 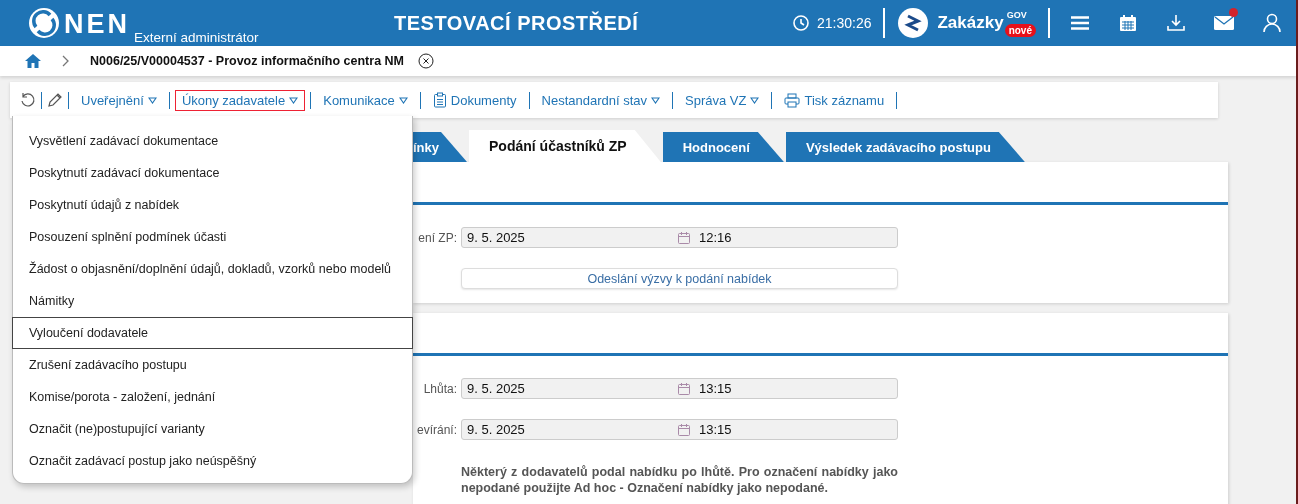 What do you see at coordinates (212, 269) in the screenshot?
I see `menu-item: Žádost o objasnění/doplnění údajů, dokladů, vzorků nebo modelů` at bounding box center [212, 269].